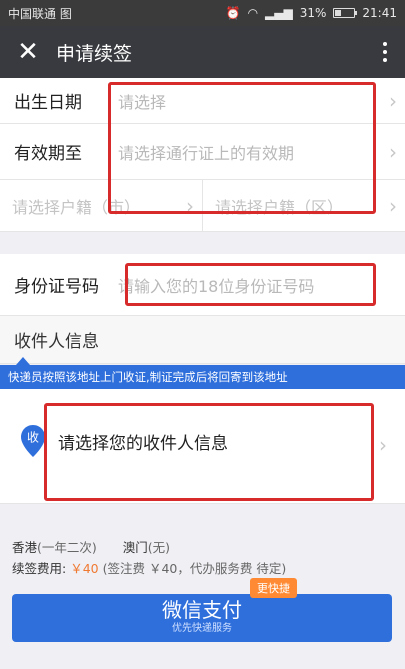 Image resolution: width=405 pixels, height=669 pixels. What do you see at coordinates (249, 101) in the screenshot?
I see `birth-date-picker: 请选择` at bounding box center [249, 101].